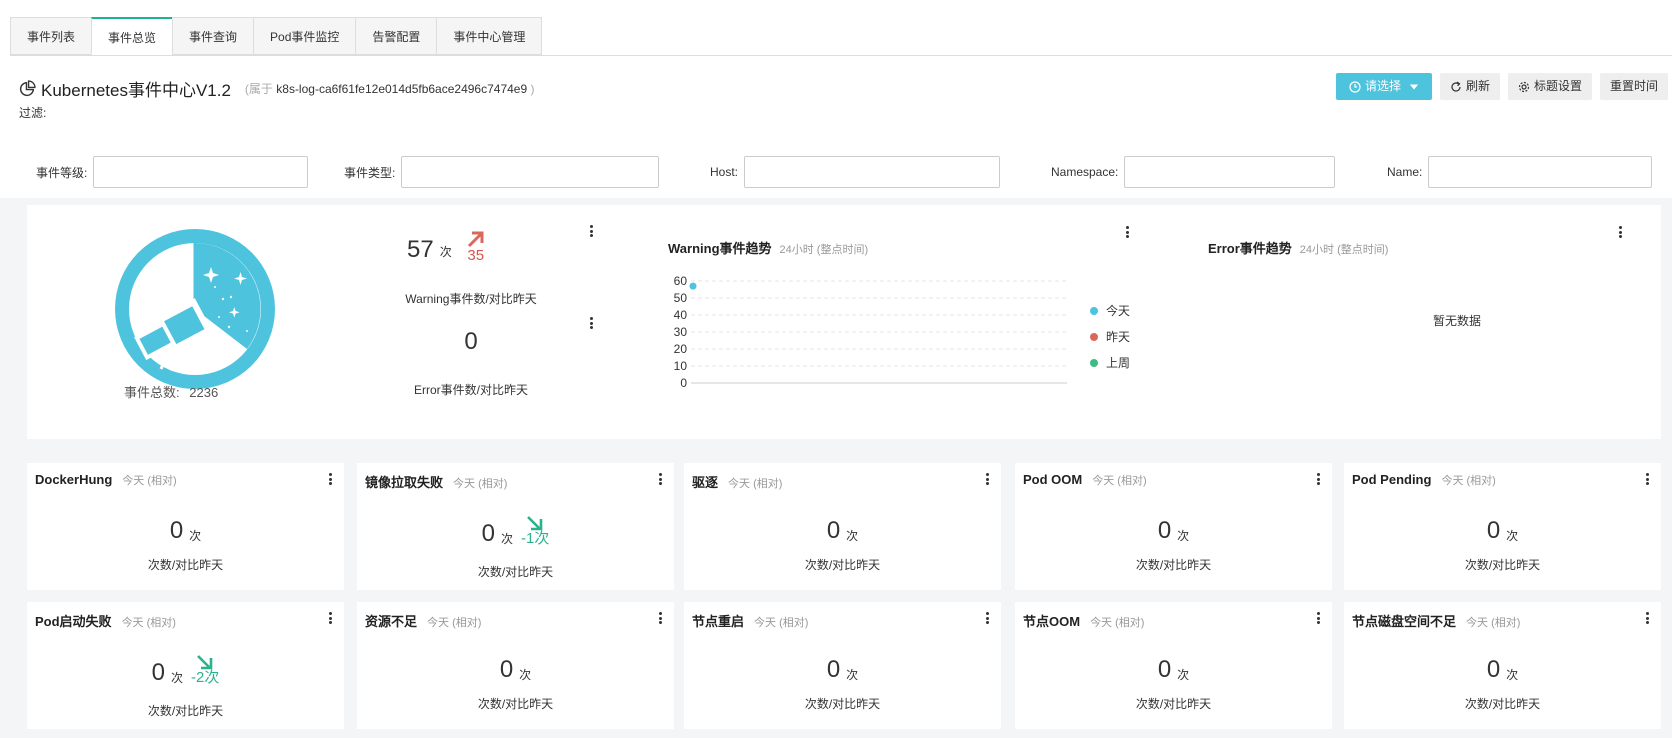  What do you see at coordinates (1404, 621) in the screenshot?
I see `stat-title-text: 节点磁盘空间不足` at bounding box center [1404, 621].